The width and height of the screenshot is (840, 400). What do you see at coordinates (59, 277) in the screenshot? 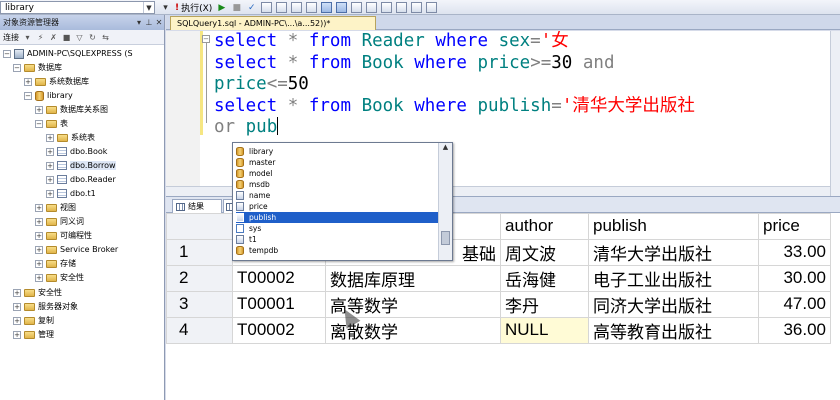
I see `tree-node-db-security: + 安全性` at bounding box center [59, 277].